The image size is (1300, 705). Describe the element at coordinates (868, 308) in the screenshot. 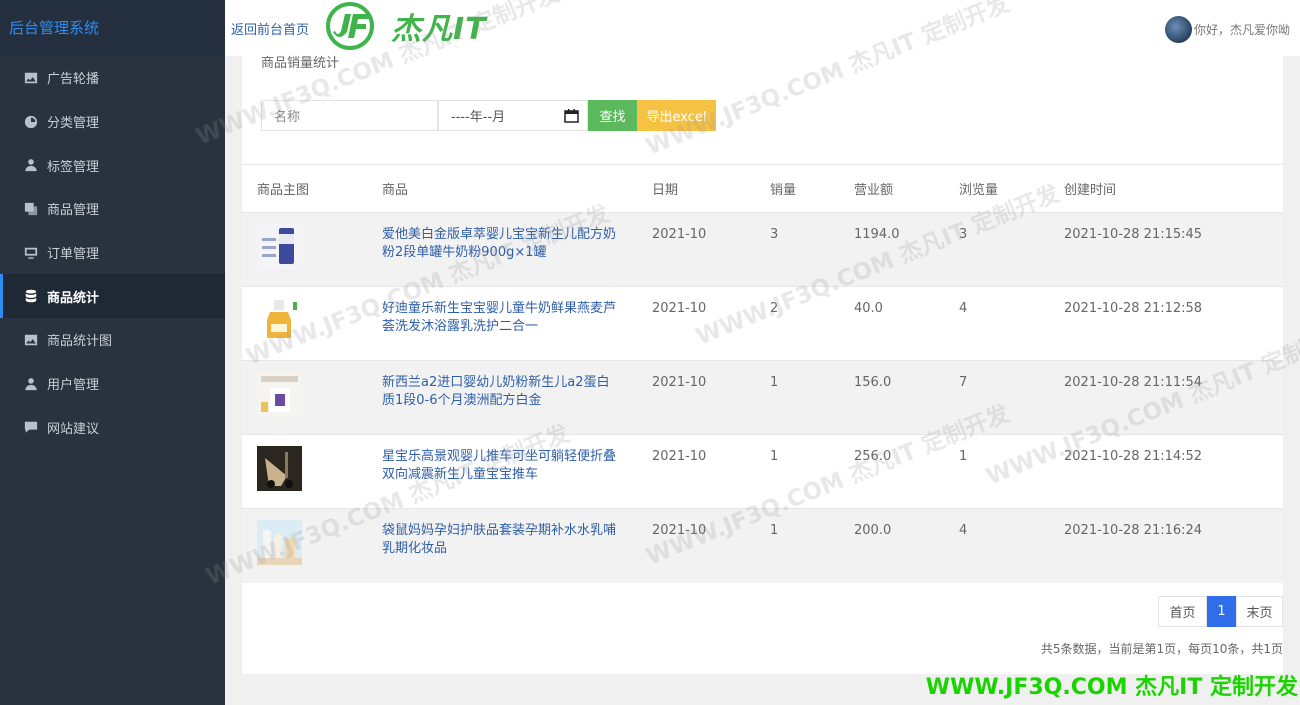

I see `cell-revenue: 40.0` at that location.